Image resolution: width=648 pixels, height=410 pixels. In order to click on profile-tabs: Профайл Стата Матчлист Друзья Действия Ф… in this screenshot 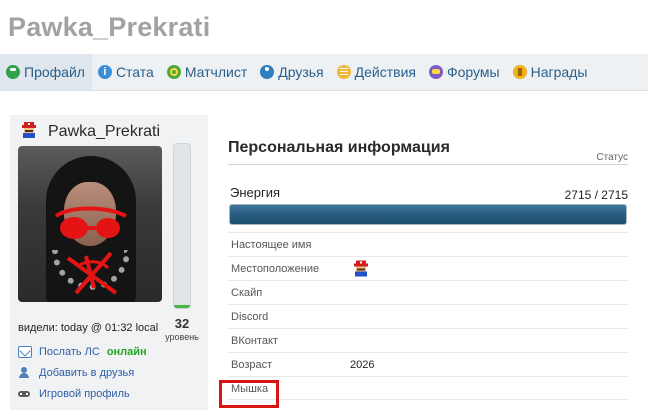, I will do `click(324, 72)`.